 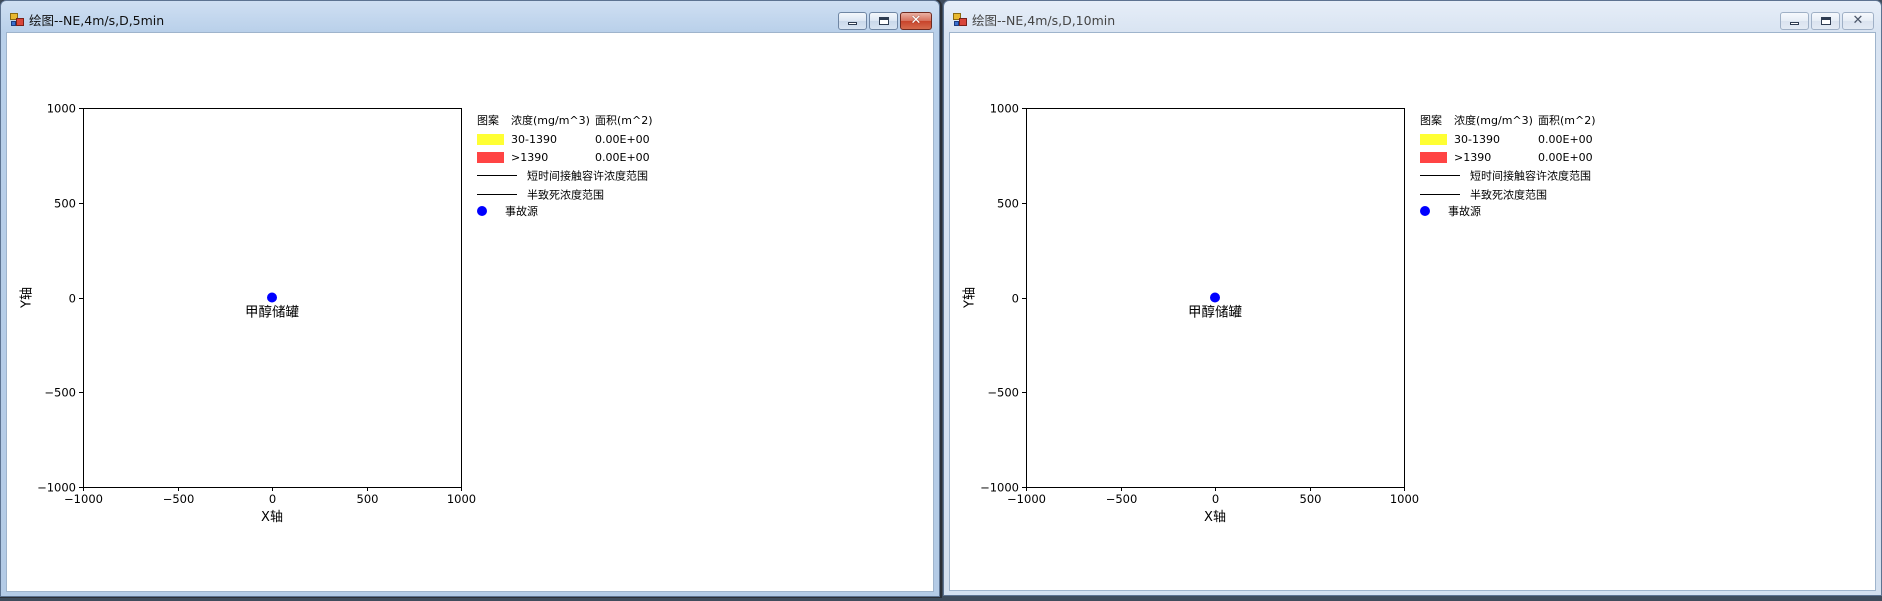 I want to click on title-bar: 绘图--NE,4m/s,D,10min ✕, so click(x=1412, y=16).